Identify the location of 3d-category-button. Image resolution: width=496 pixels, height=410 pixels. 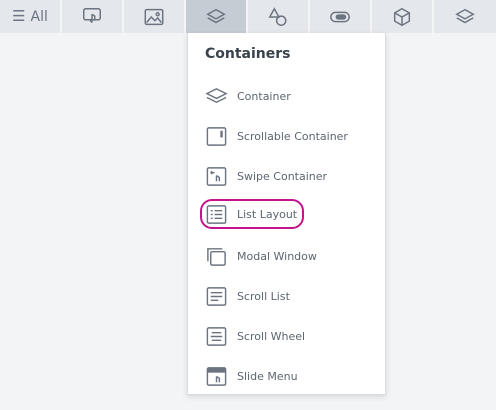
(403, 16).